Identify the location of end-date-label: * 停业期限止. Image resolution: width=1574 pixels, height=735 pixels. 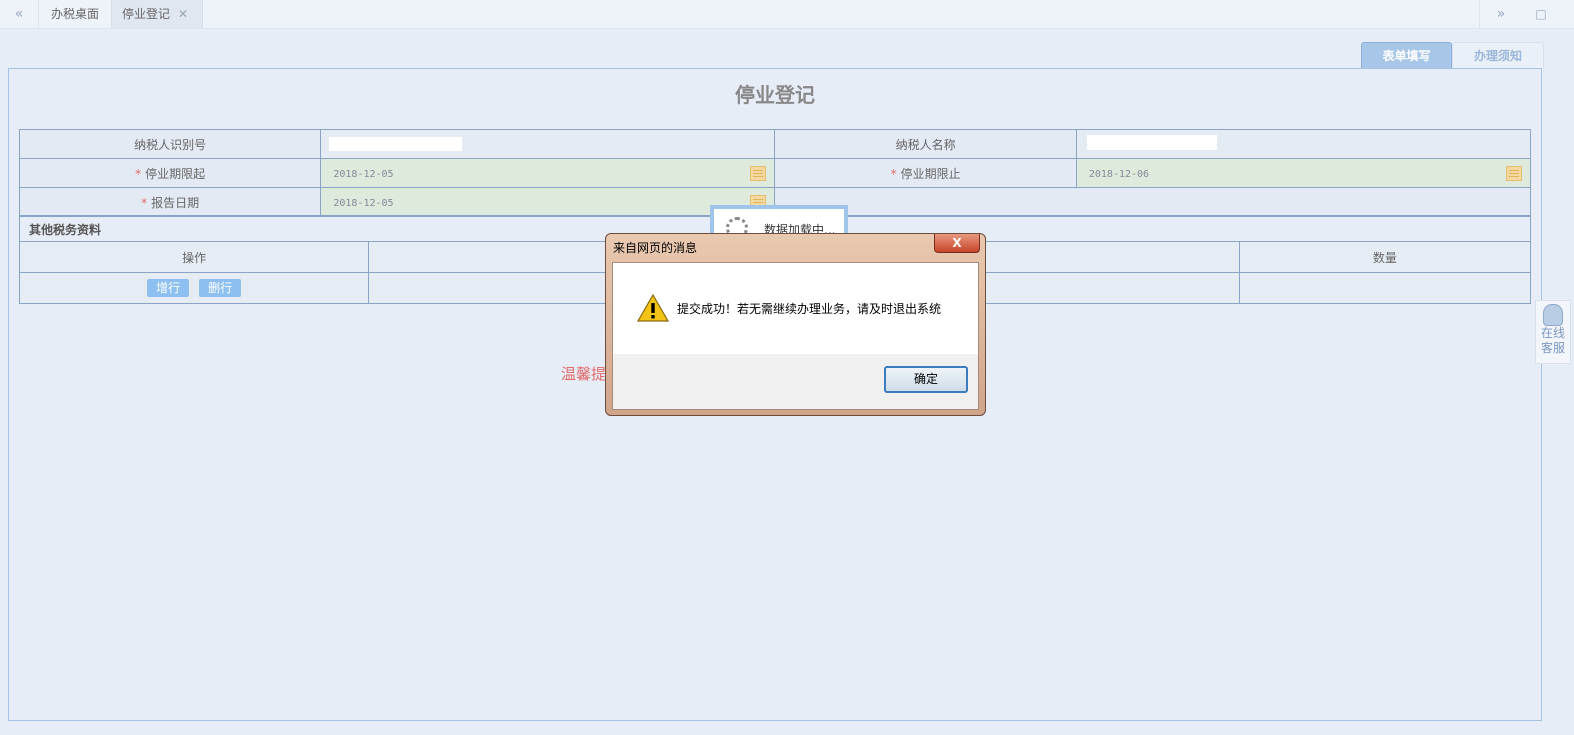
(925, 173).